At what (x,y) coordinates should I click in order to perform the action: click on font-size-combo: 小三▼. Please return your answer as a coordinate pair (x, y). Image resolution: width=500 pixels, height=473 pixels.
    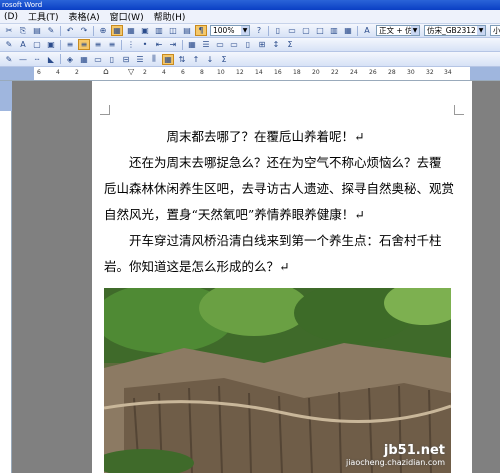
    Looking at the image, I should click on (495, 30).